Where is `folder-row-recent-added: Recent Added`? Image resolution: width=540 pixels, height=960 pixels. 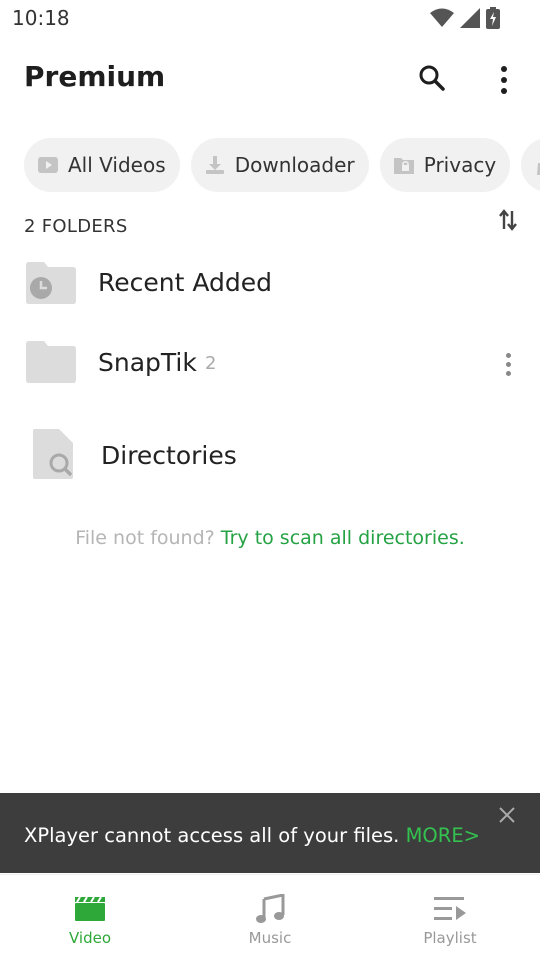
folder-row-recent-added: Recent Added is located at coordinates (270, 285).